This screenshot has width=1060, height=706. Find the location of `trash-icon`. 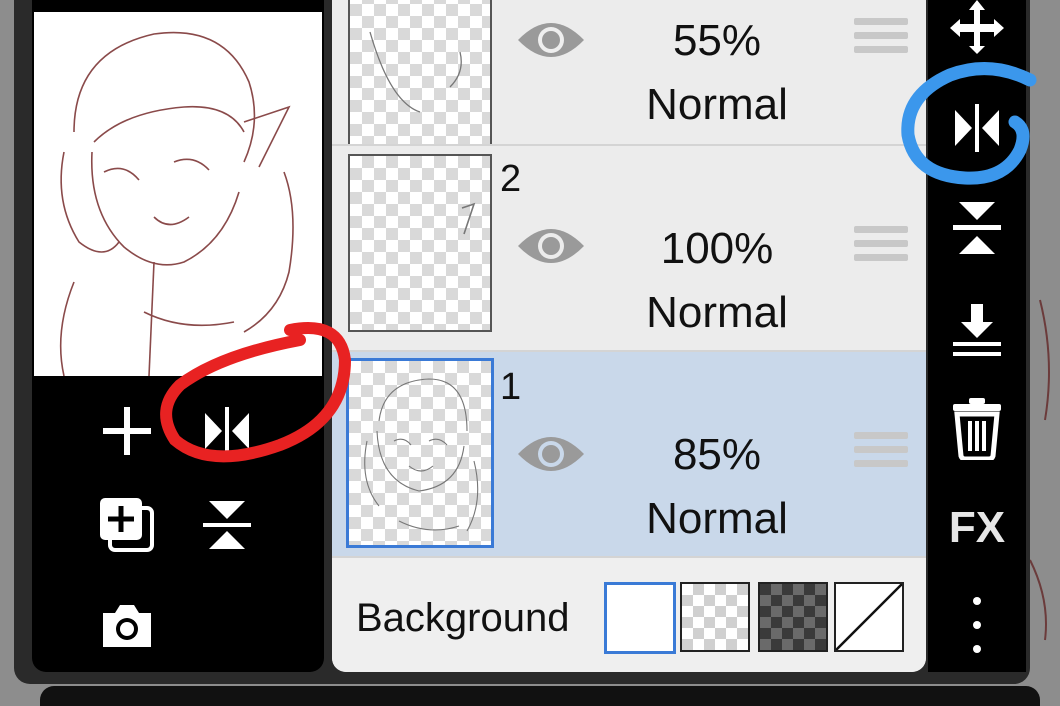

trash-icon is located at coordinates (977, 429).